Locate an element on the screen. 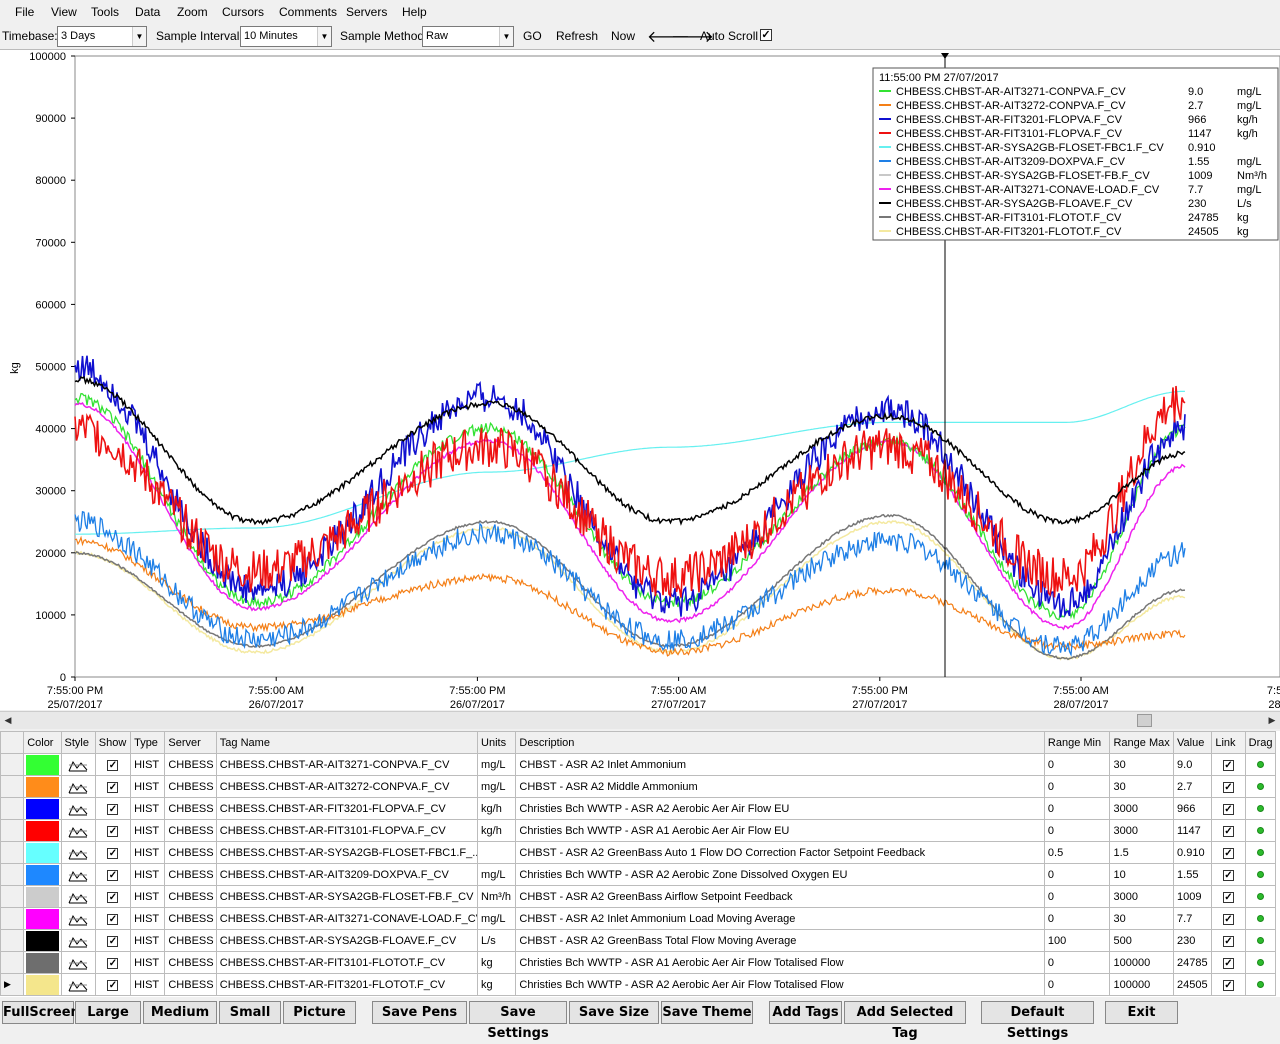 The height and width of the screenshot is (1044, 1280). range-min-cell: 100 is located at coordinates (1077, 940).